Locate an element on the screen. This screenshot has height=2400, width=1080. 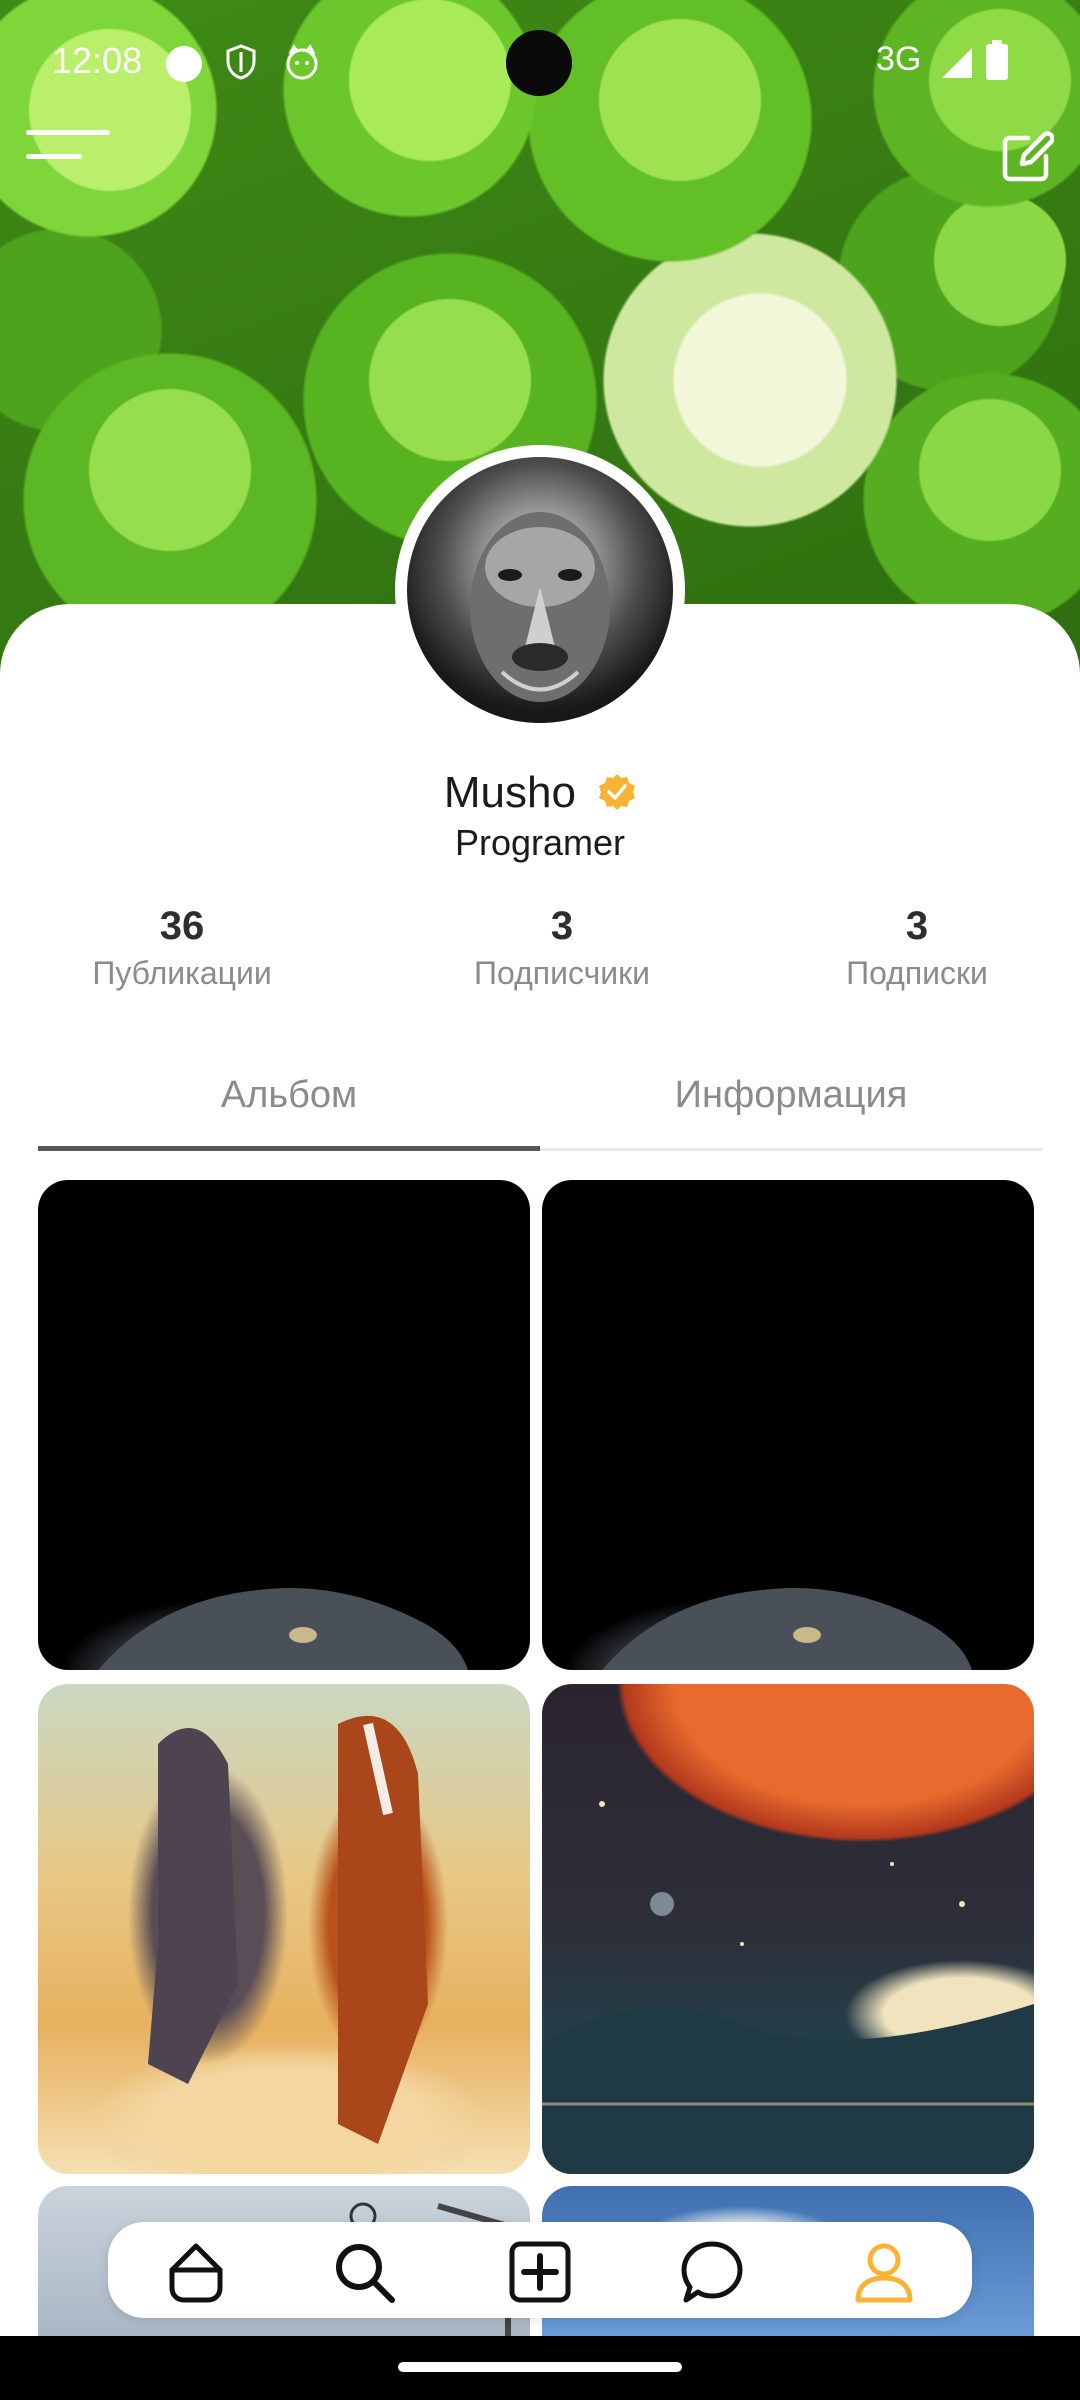
menu-icon is located at coordinates (68, 146).